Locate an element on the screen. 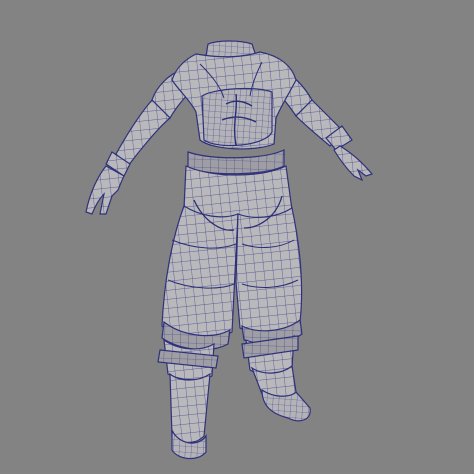 The width and height of the screenshot is (474, 474). left-forearm is located at coordinates (143, 133).